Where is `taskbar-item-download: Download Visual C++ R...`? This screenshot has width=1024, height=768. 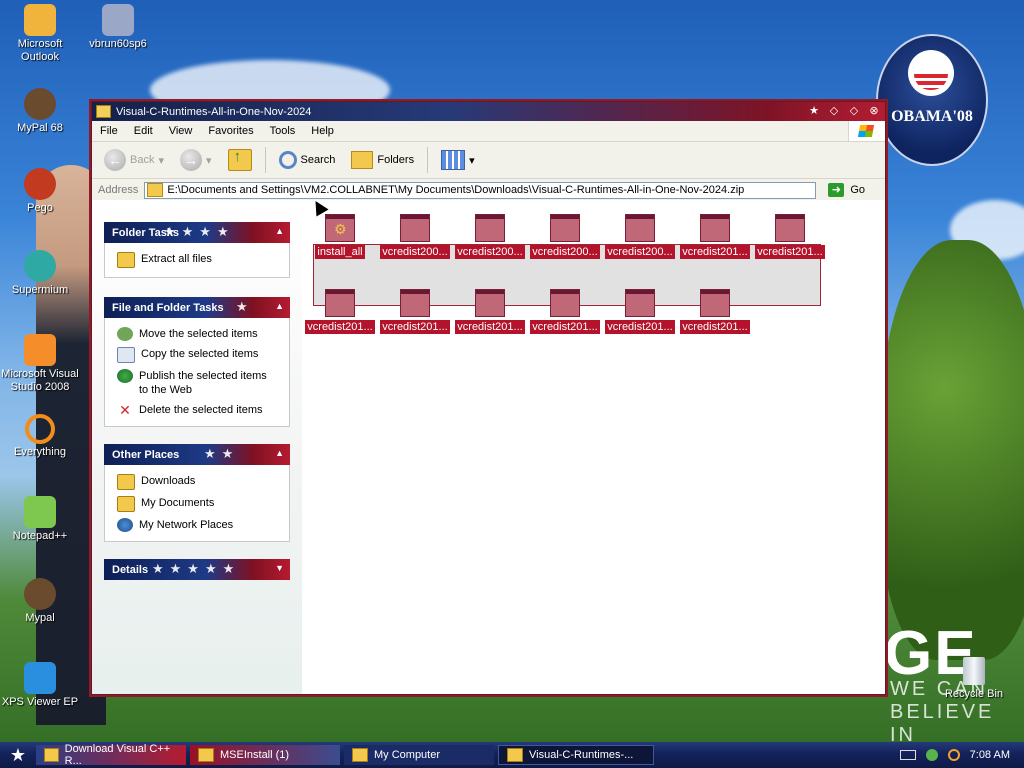
taskbar-item-download: Download Visual C++ R... is located at coordinates (111, 755).